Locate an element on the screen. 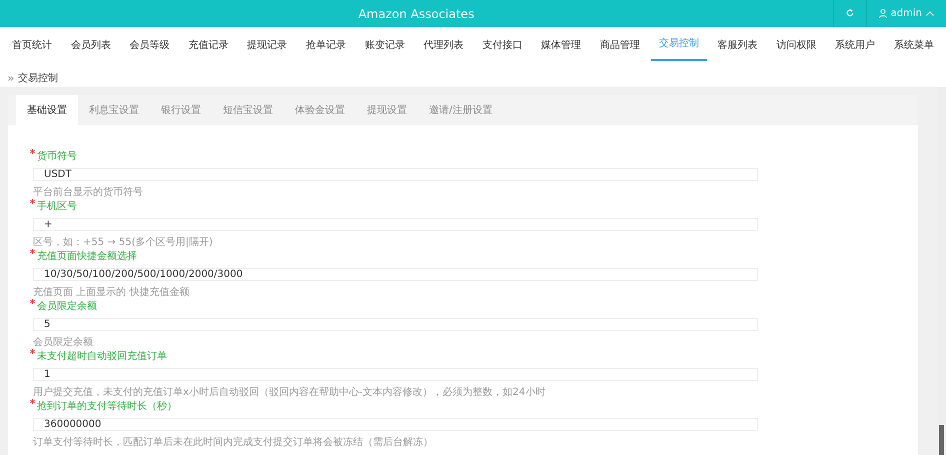 The image size is (946, 455). scrollbar is located at coordinates (942, 271).